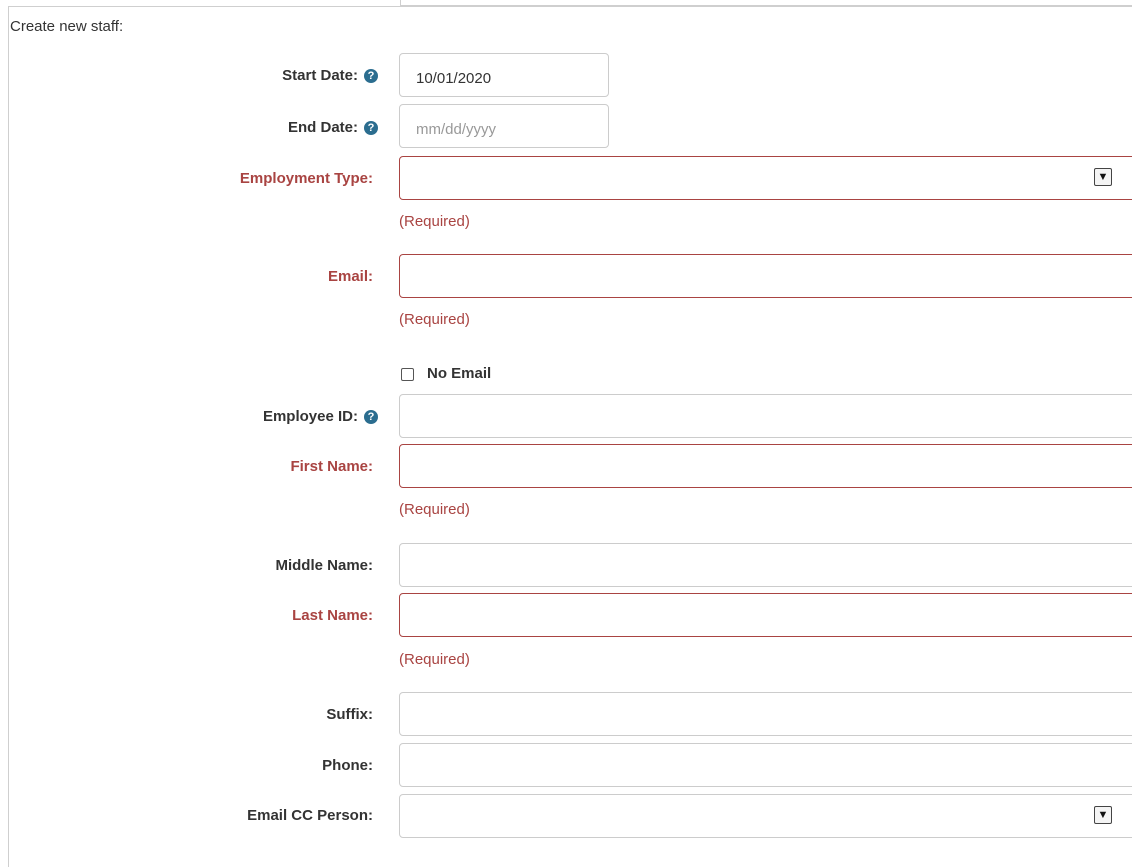  Describe the element at coordinates (454, 78) in the screenshot. I see `start-date-value: 10/01/2020` at that location.